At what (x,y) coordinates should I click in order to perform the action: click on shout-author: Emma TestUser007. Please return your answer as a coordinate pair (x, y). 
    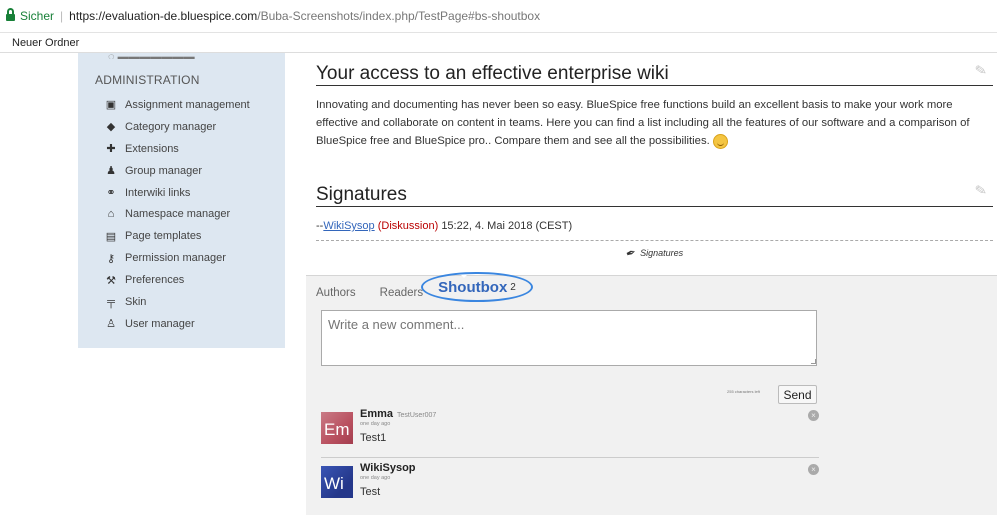
    Looking at the image, I should click on (398, 414).